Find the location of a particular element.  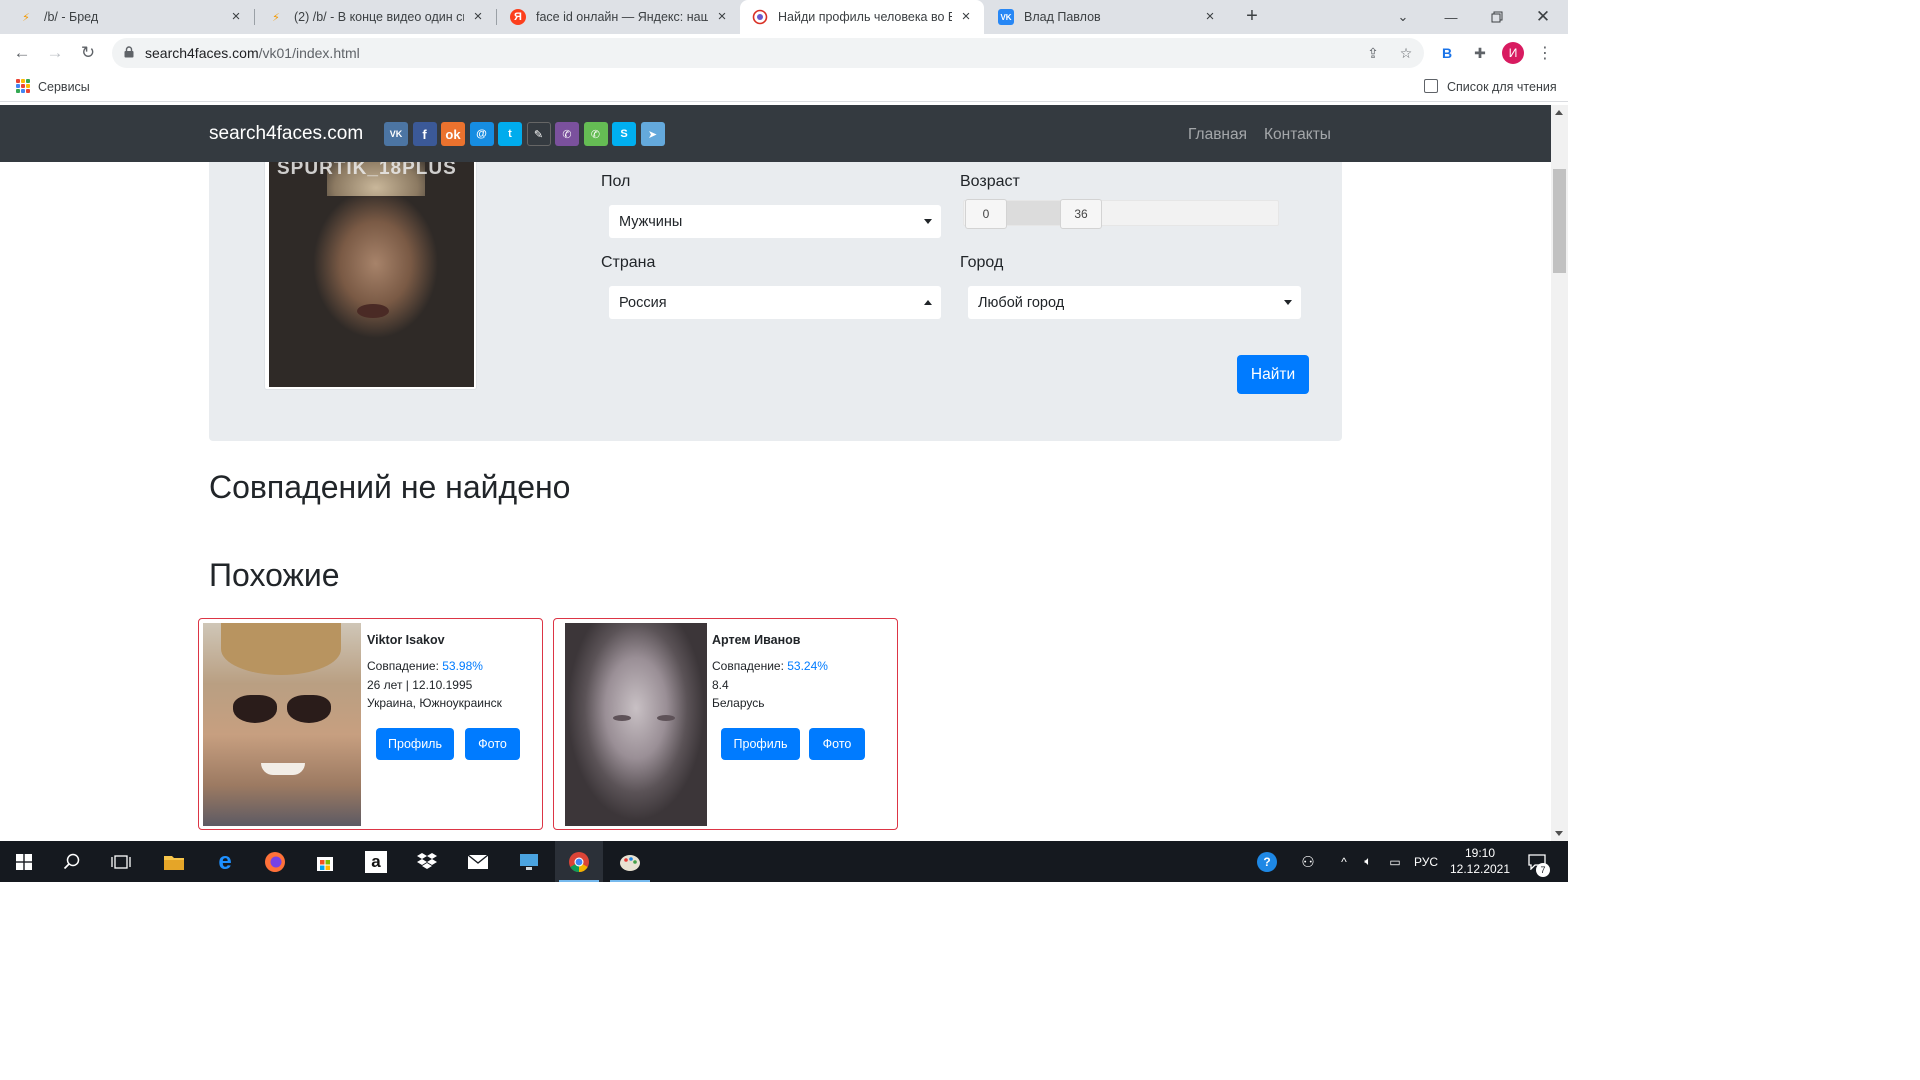

search-submit-button: Найти is located at coordinates (1273, 374).